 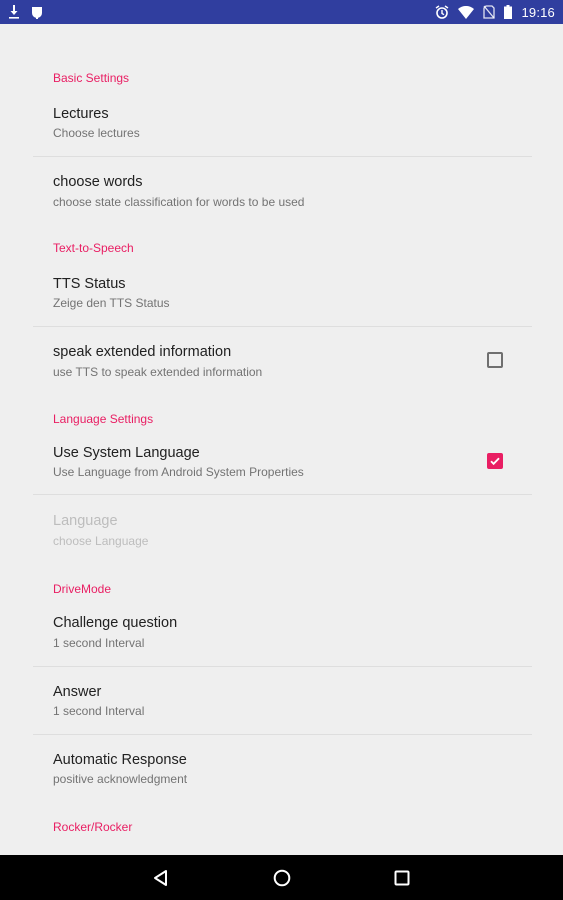 What do you see at coordinates (101, 541) in the screenshot?
I see `pref-summary: choose Language` at bounding box center [101, 541].